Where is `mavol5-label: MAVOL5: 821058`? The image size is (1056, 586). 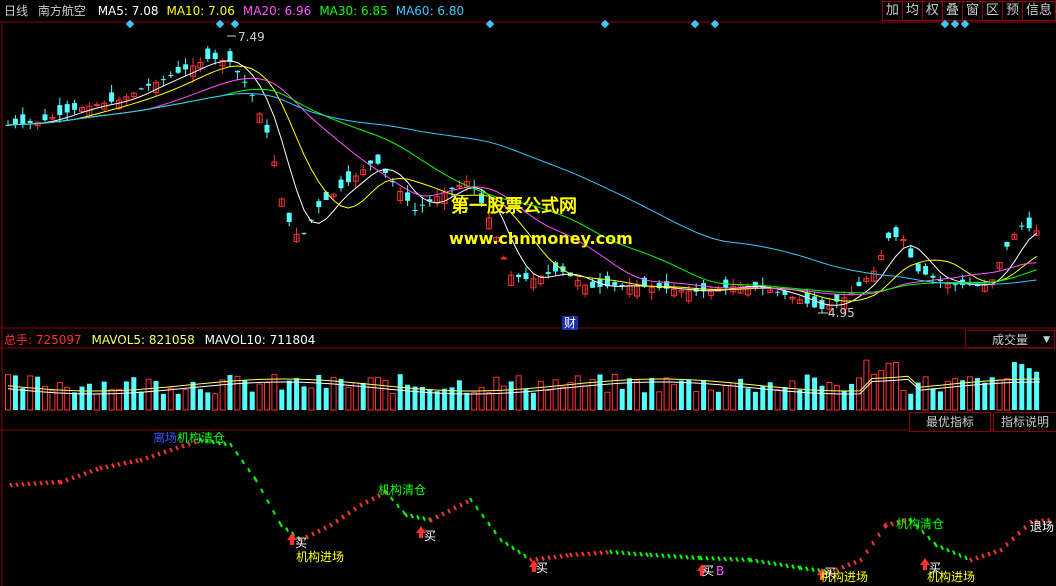
mavol5-label: MAVOL5: 821058 is located at coordinates (143, 340).